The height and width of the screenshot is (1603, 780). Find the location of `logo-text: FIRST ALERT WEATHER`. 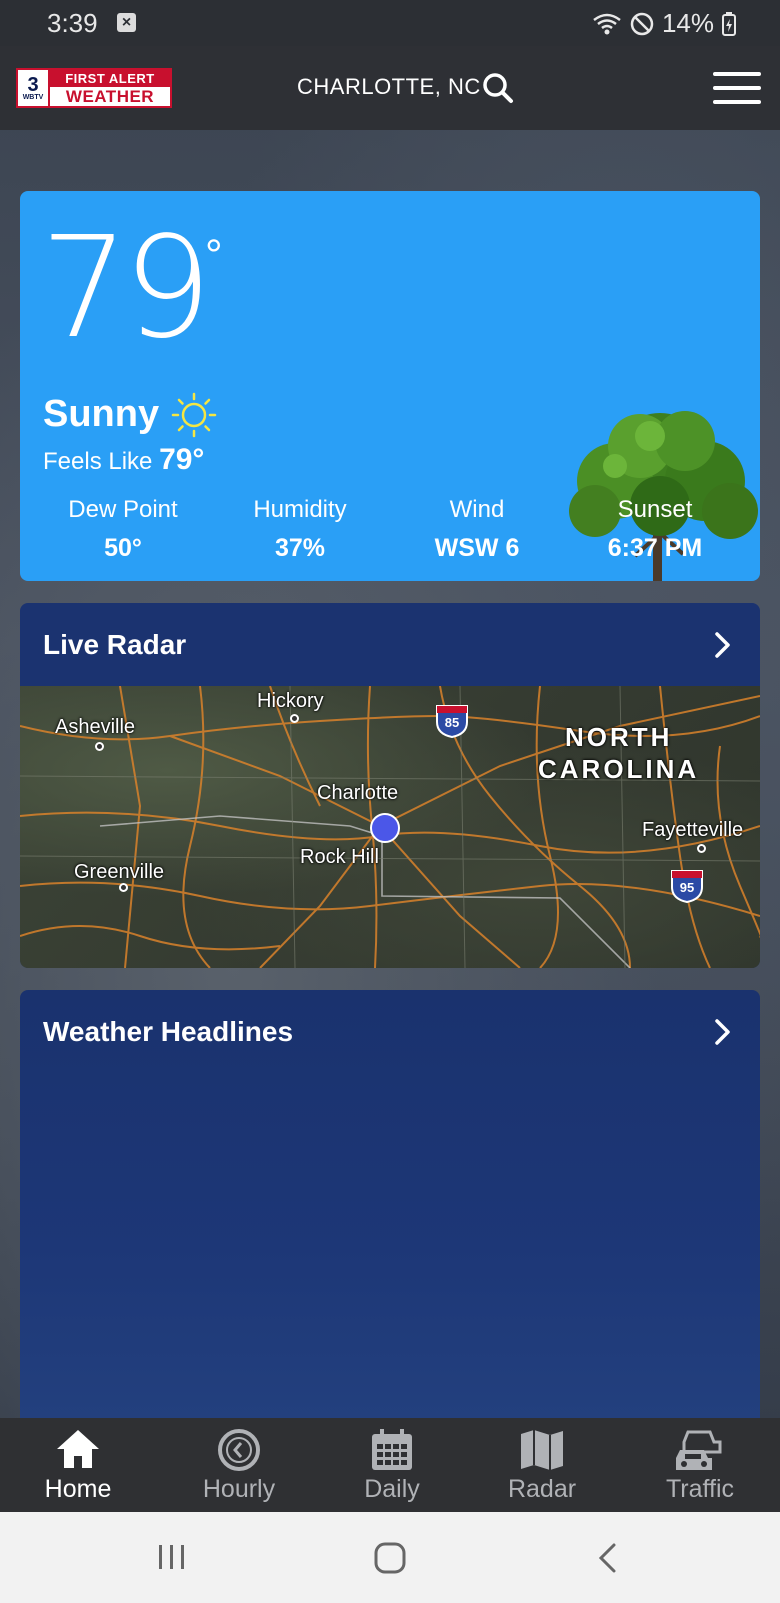

logo-text: FIRST ALERT WEATHER is located at coordinates (110, 88).